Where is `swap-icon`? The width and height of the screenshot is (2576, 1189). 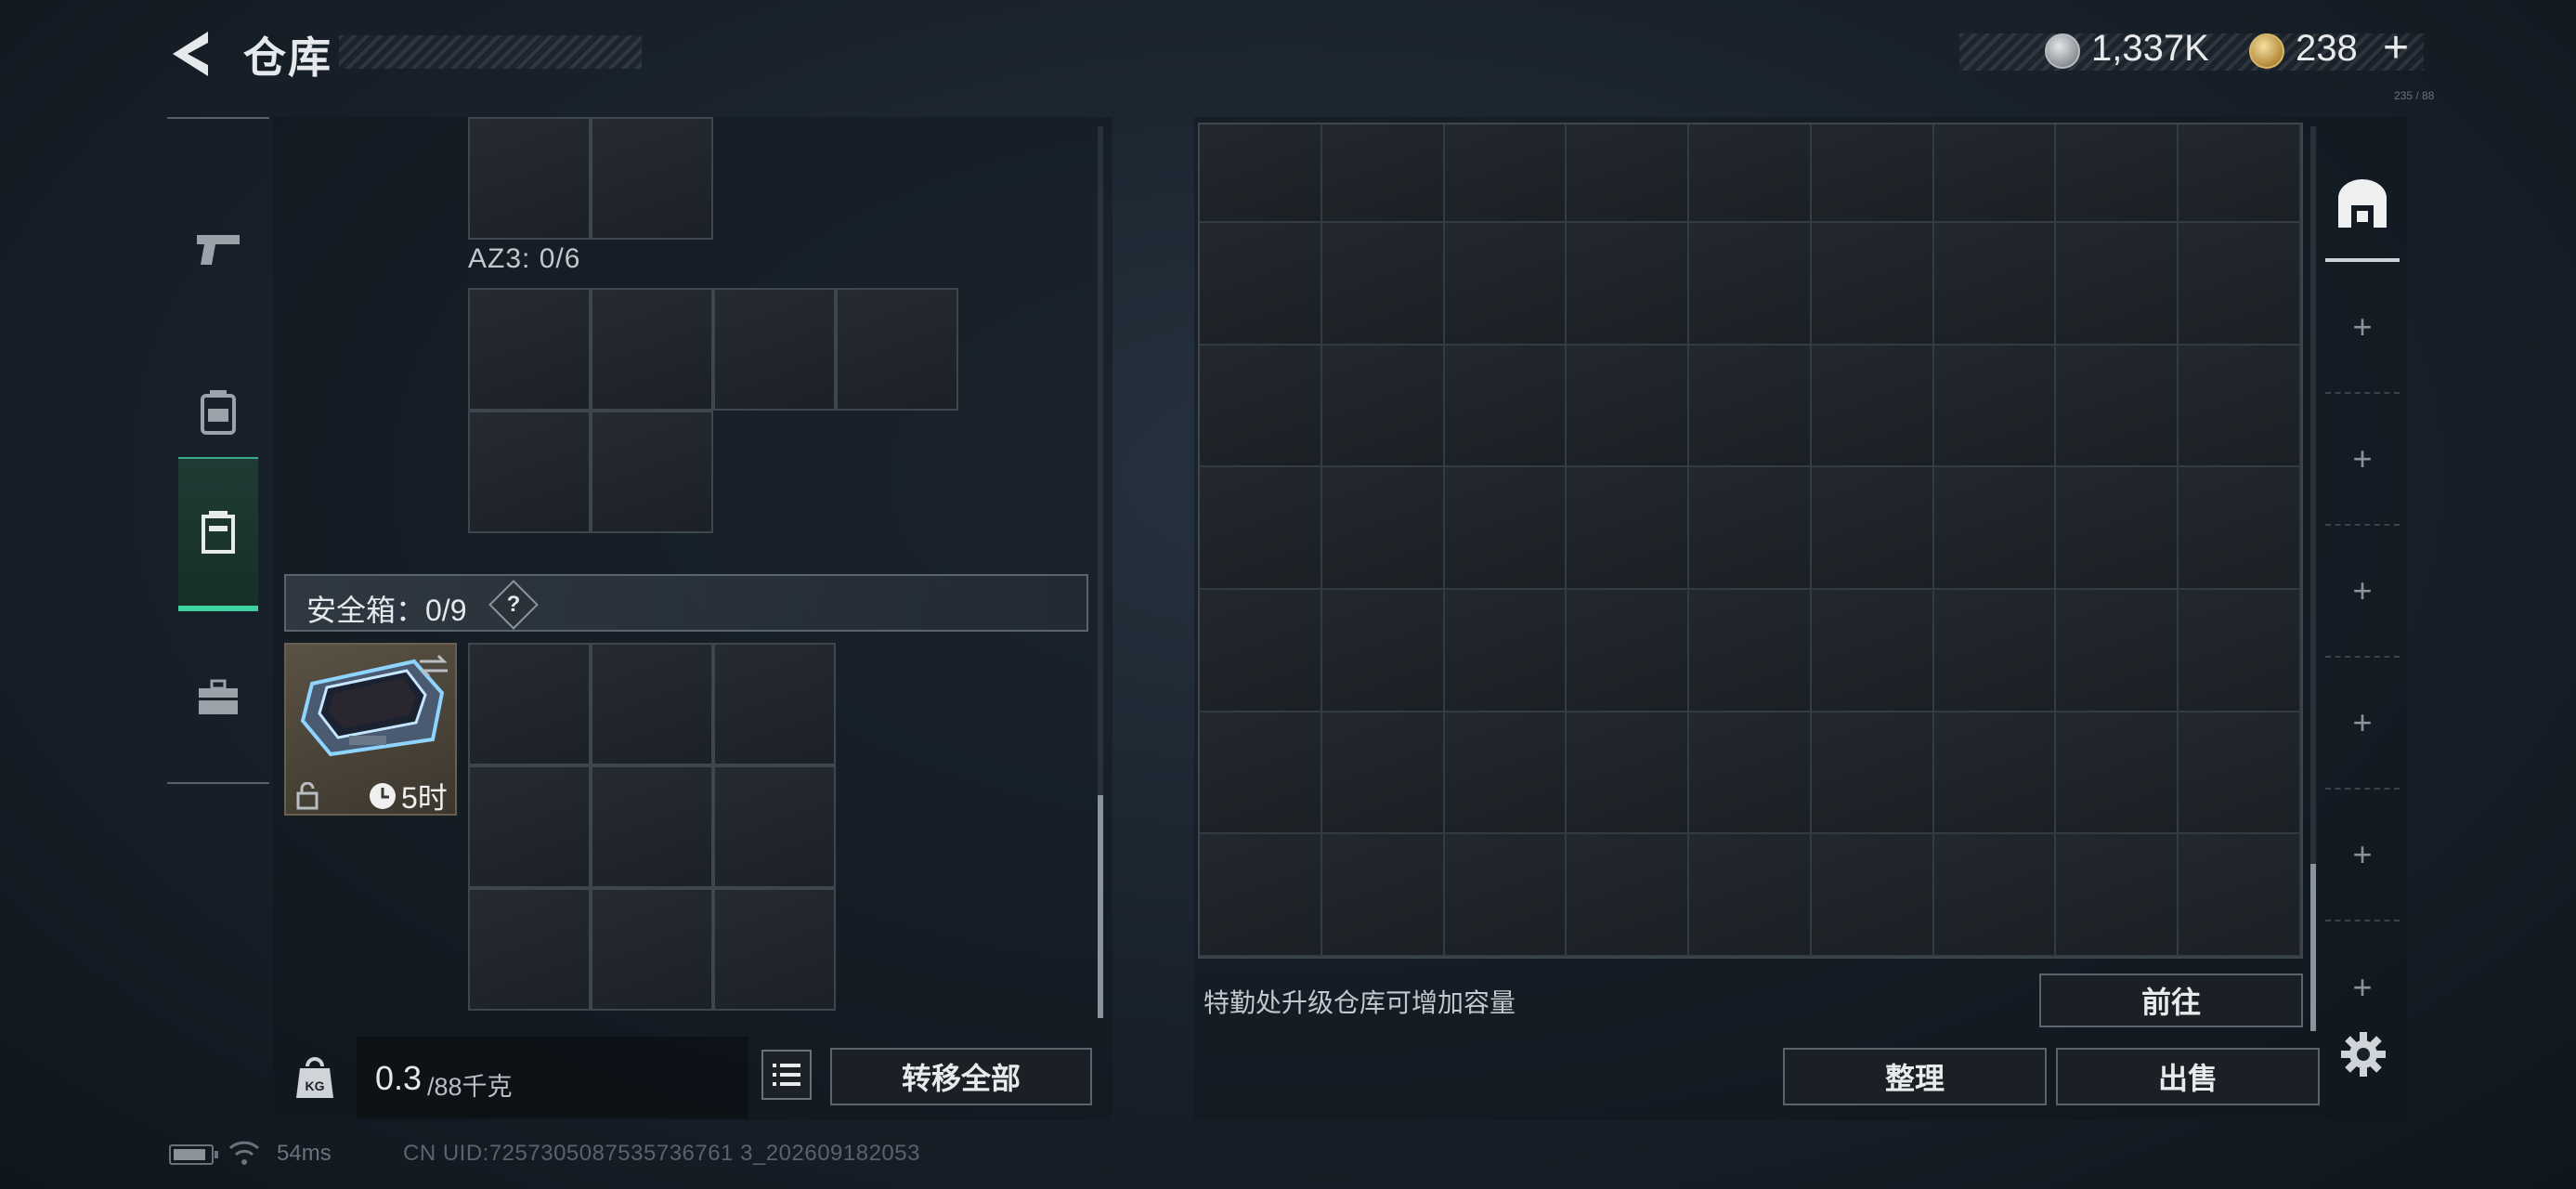
swap-icon is located at coordinates (434, 666).